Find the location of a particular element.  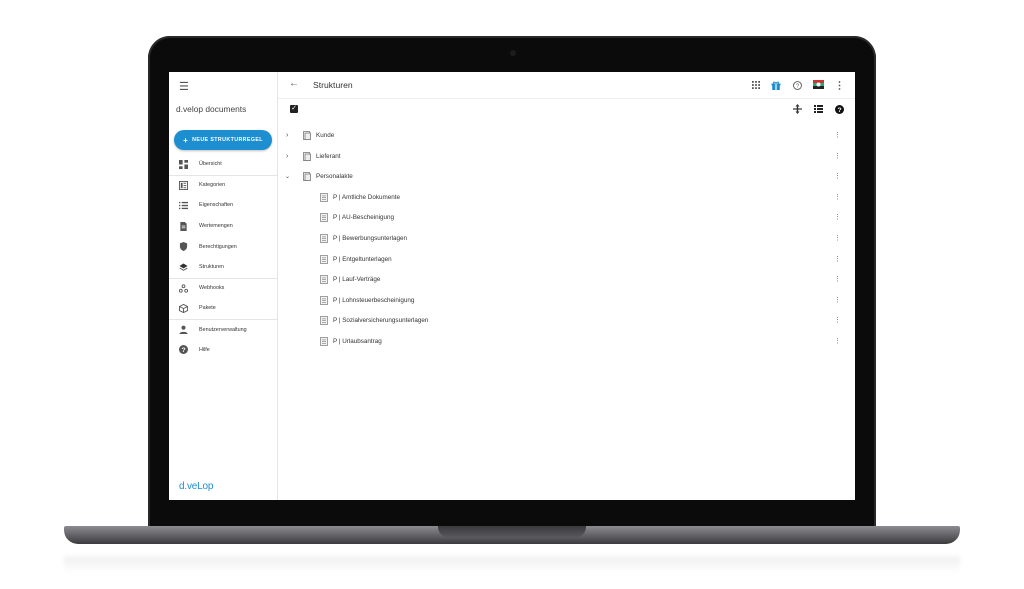

top-bar: ← Strukturen ? is located at coordinates (566, 85).